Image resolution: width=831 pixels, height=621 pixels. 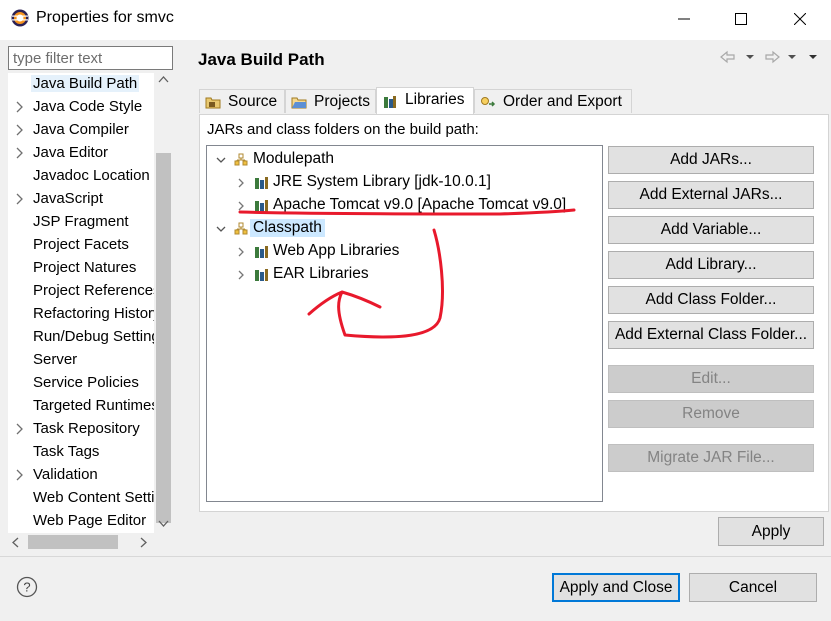 I want to click on sidebar-item: Javadoc Location, so click(x=81, y=176).